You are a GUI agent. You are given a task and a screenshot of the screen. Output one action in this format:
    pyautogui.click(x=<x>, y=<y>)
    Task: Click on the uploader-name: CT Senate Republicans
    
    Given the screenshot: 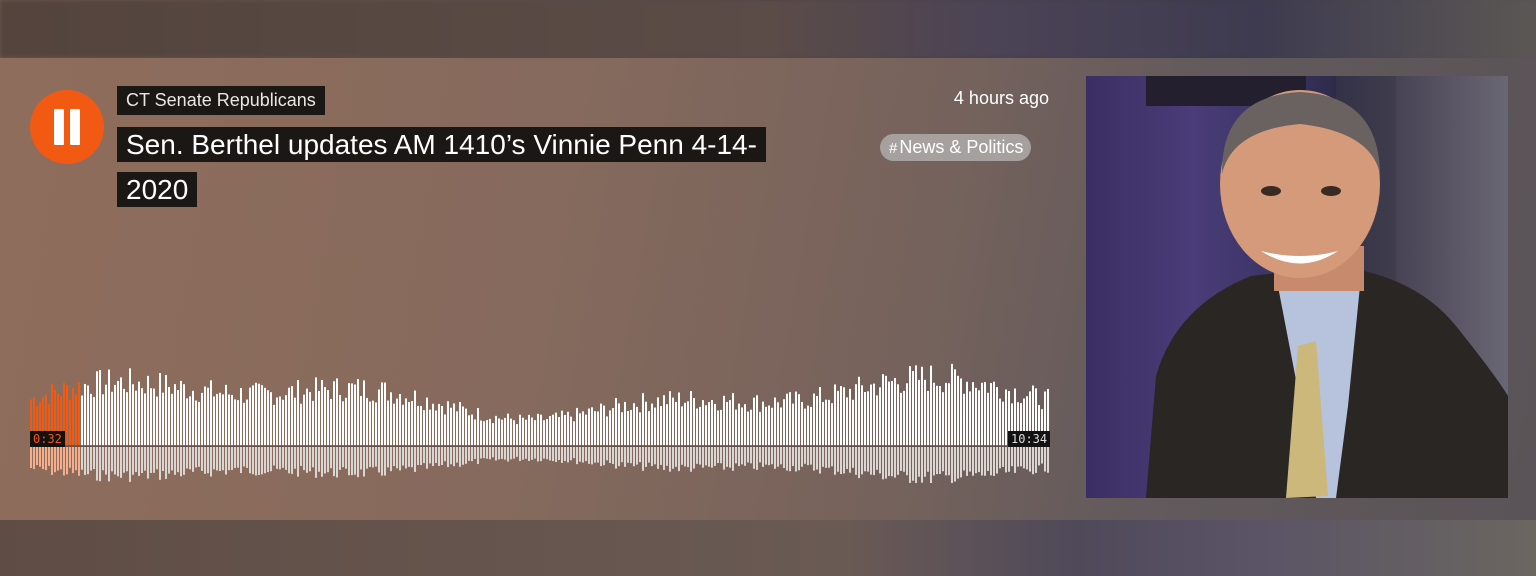 What is the action you would take?
    pyautogui.click(x=221, y=100)
    